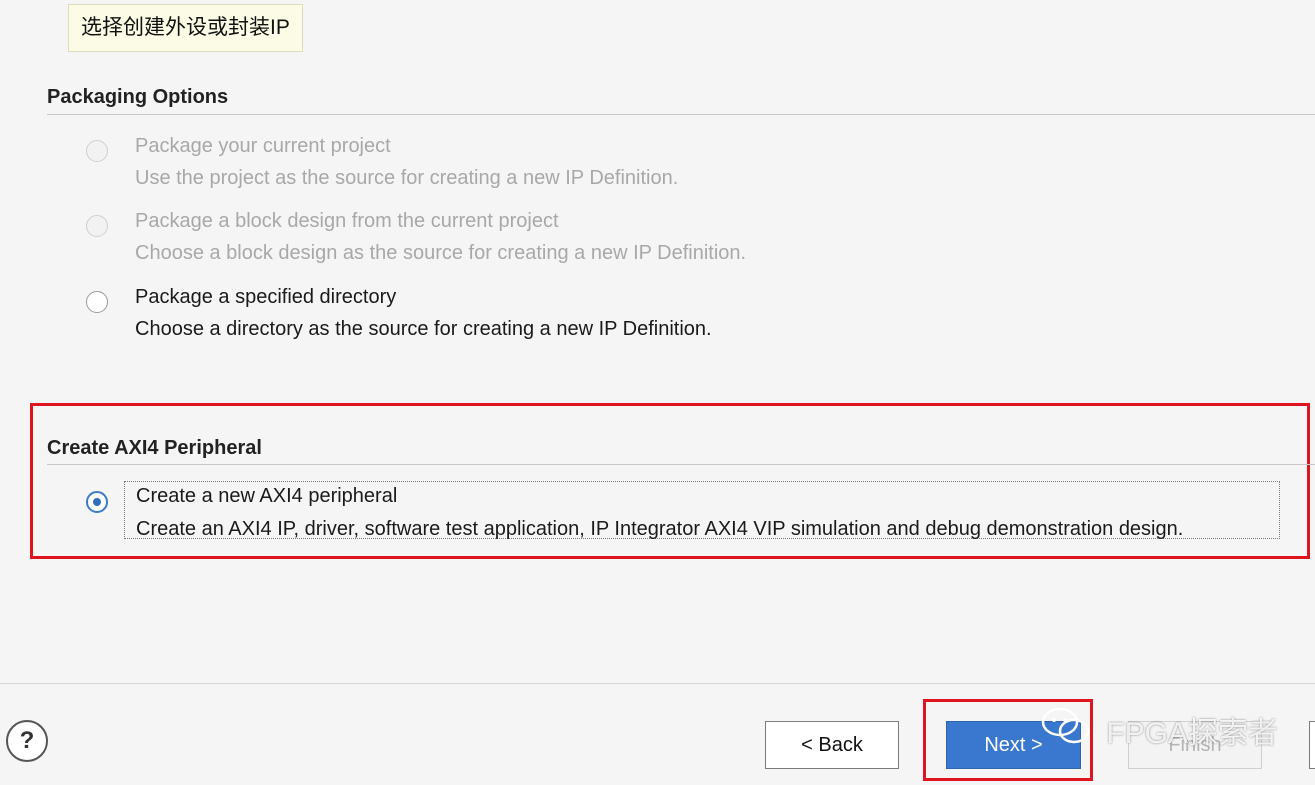 The width and height of the screenshot is (1315, 785). What do you see at coordinates (267, 496) in the screenshot?
I see `option-create-axi4-label: Create a new AXI4 peripheral` at bounding box center [267, 496].